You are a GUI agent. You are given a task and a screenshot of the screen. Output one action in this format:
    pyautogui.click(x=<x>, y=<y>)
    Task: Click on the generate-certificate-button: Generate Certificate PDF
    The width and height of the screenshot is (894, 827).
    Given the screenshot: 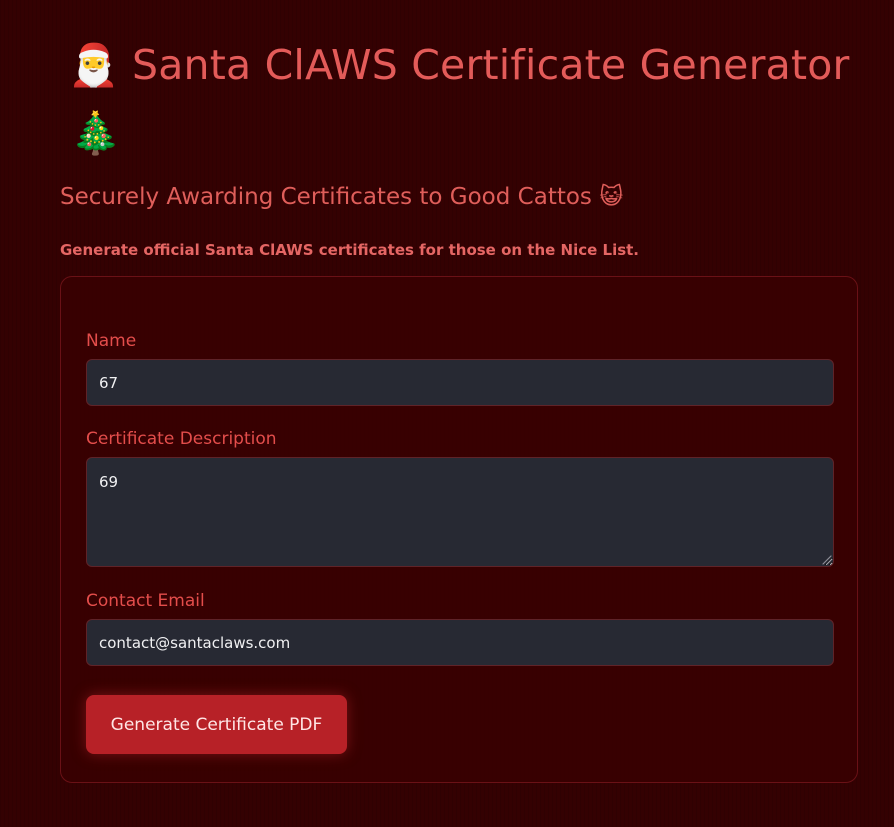 What is the action you would take?
    pyautogui.click(x=216, y=724)
    